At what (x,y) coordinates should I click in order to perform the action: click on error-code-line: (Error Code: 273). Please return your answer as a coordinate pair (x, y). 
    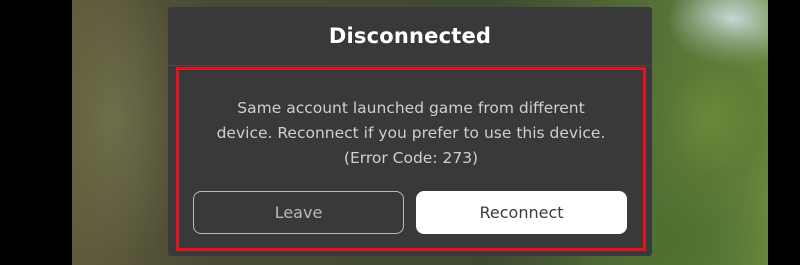
    Looking at the image, I should click on (411, 158).